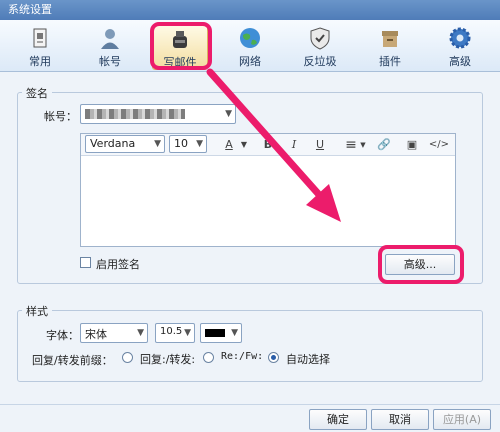 This screenshot has width=500, height=432. I want to click on style-group-label: 样式, so click(37, 311).